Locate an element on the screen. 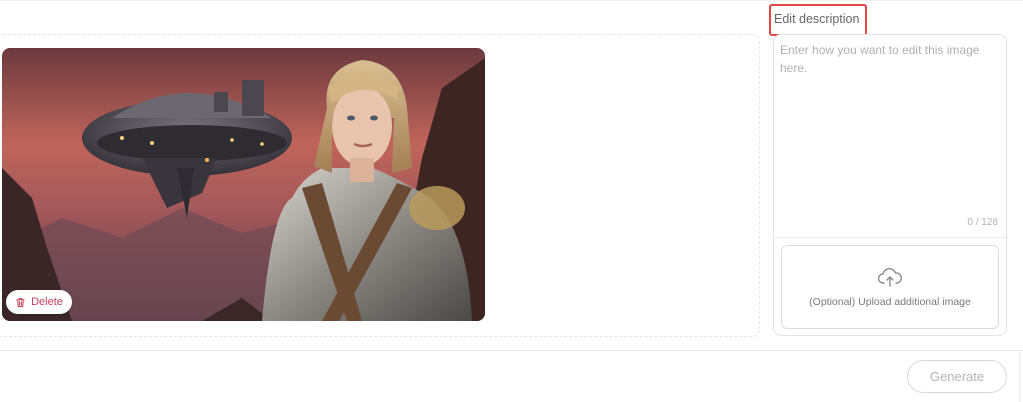 The image size is (1023, 402). upload-additional-image-button: (Optional) Upload additional image is located at coordinates (890, 287).